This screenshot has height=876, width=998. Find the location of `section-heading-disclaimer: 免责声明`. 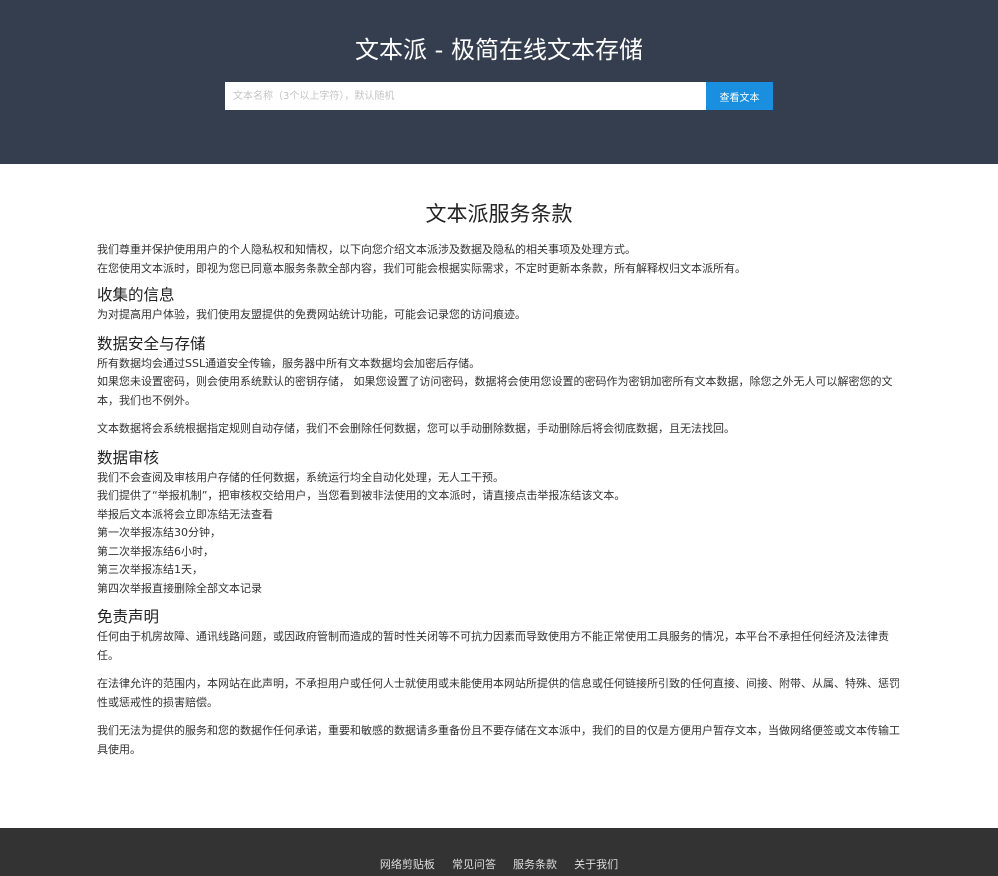

section-heading-disclaimer: 免责声明 is located at coordinates (128, 617).